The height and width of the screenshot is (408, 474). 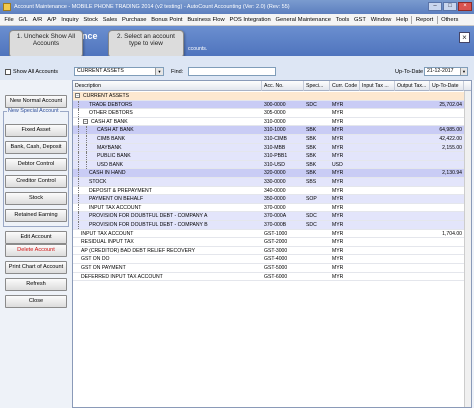 What do you see at coordinates (272, 199) in the screenshot?
I see `table-row: PAYMENT ON BEHALF 350-0000 SOP MYR` at bounding box center [272, 199].